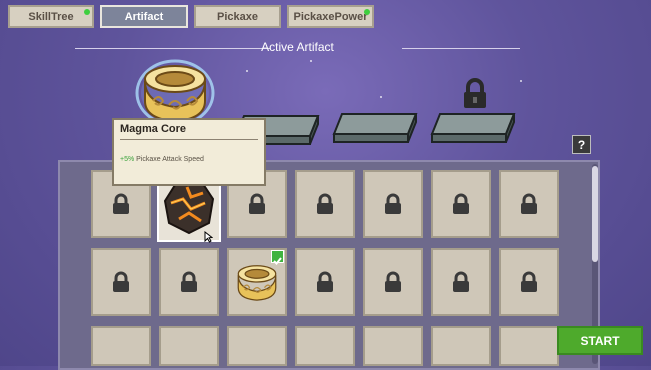  What do you see at coordinates (189, 139) in the screenshot?
I see `tooltip-divider` at bounding box center [189, 139].